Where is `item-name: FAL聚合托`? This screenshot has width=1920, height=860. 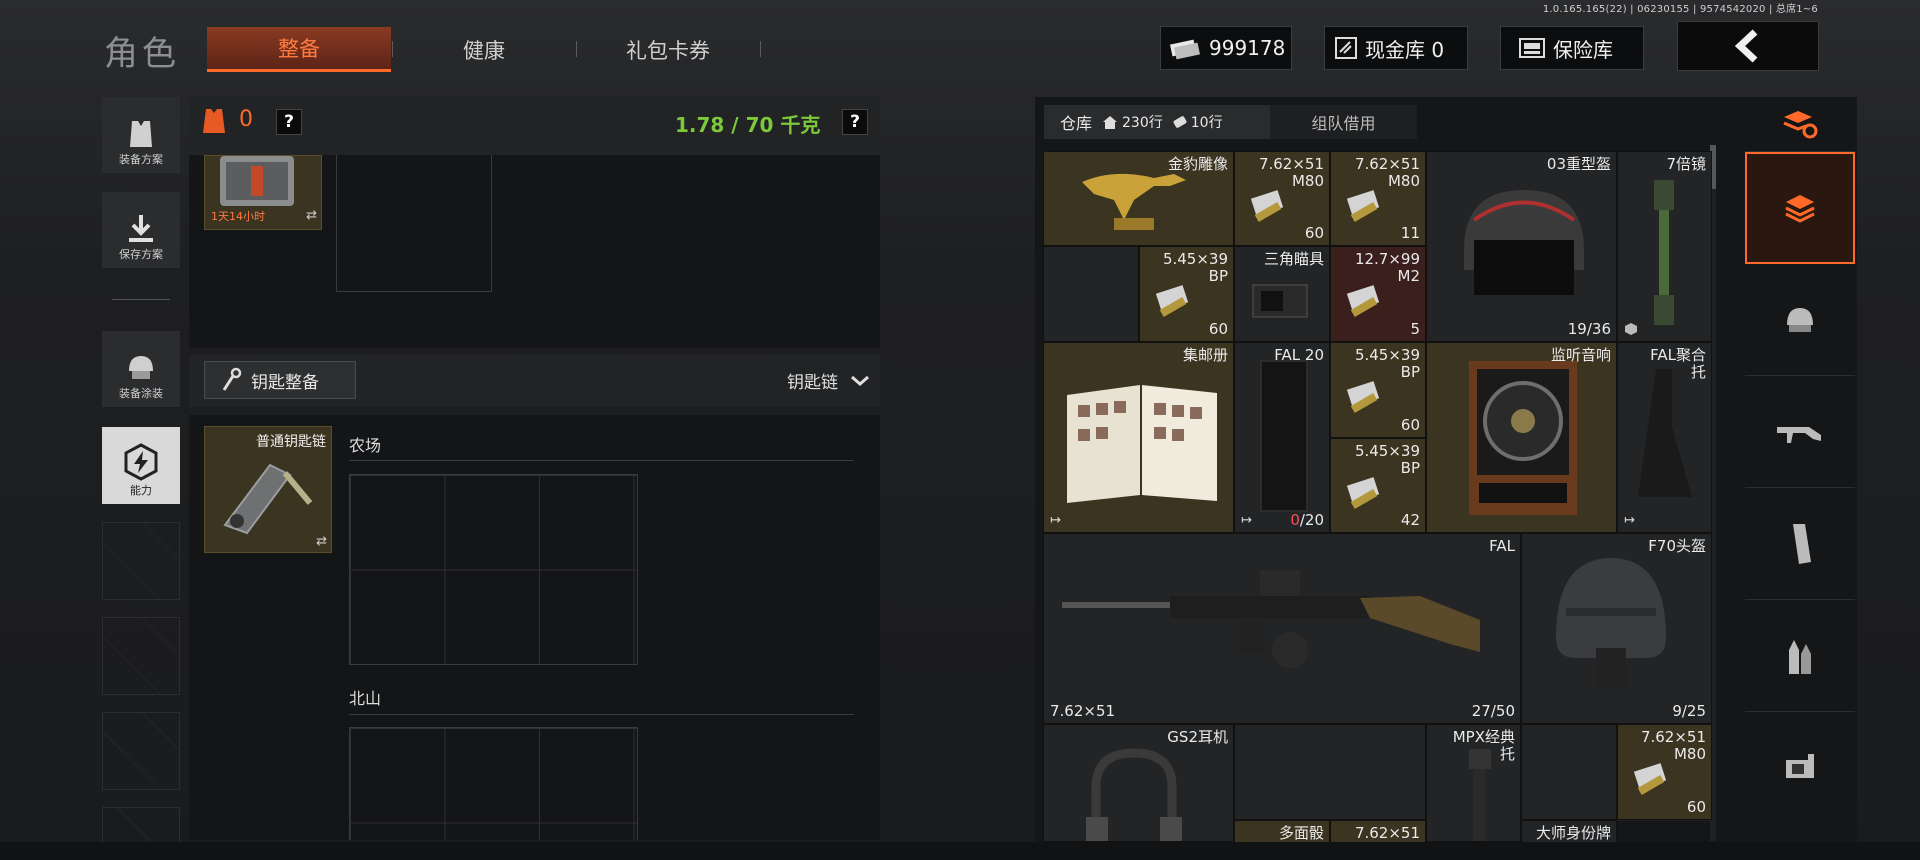
item-name: FAL聚合托 is located at coordinates (1678, 363).